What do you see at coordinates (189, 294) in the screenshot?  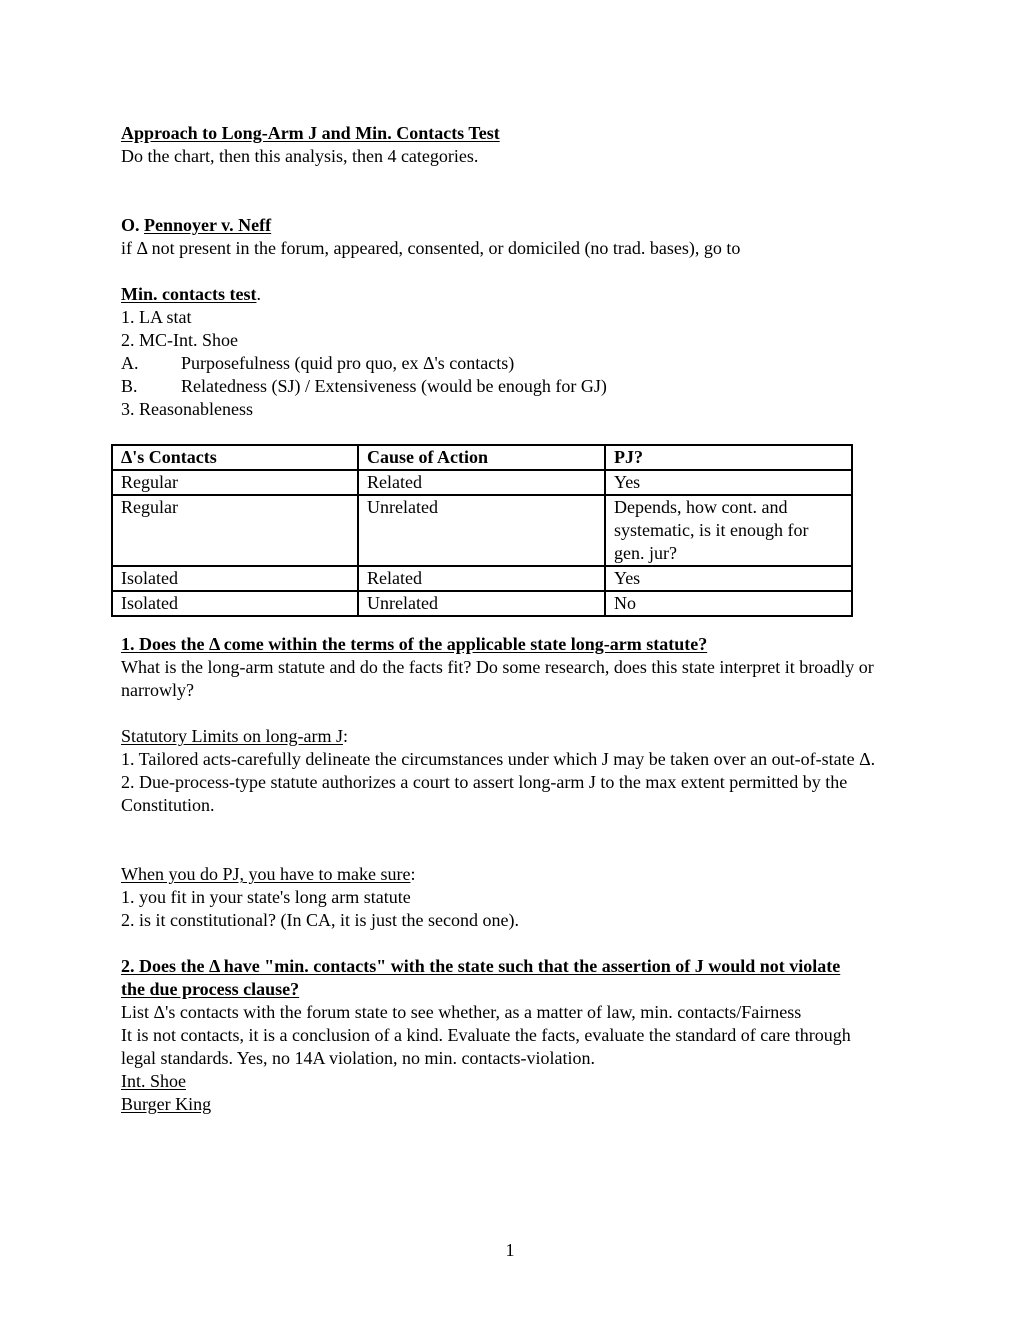 I see `min-contacts-heading-text: Min. contacts test` at bounding box center [189, 294].